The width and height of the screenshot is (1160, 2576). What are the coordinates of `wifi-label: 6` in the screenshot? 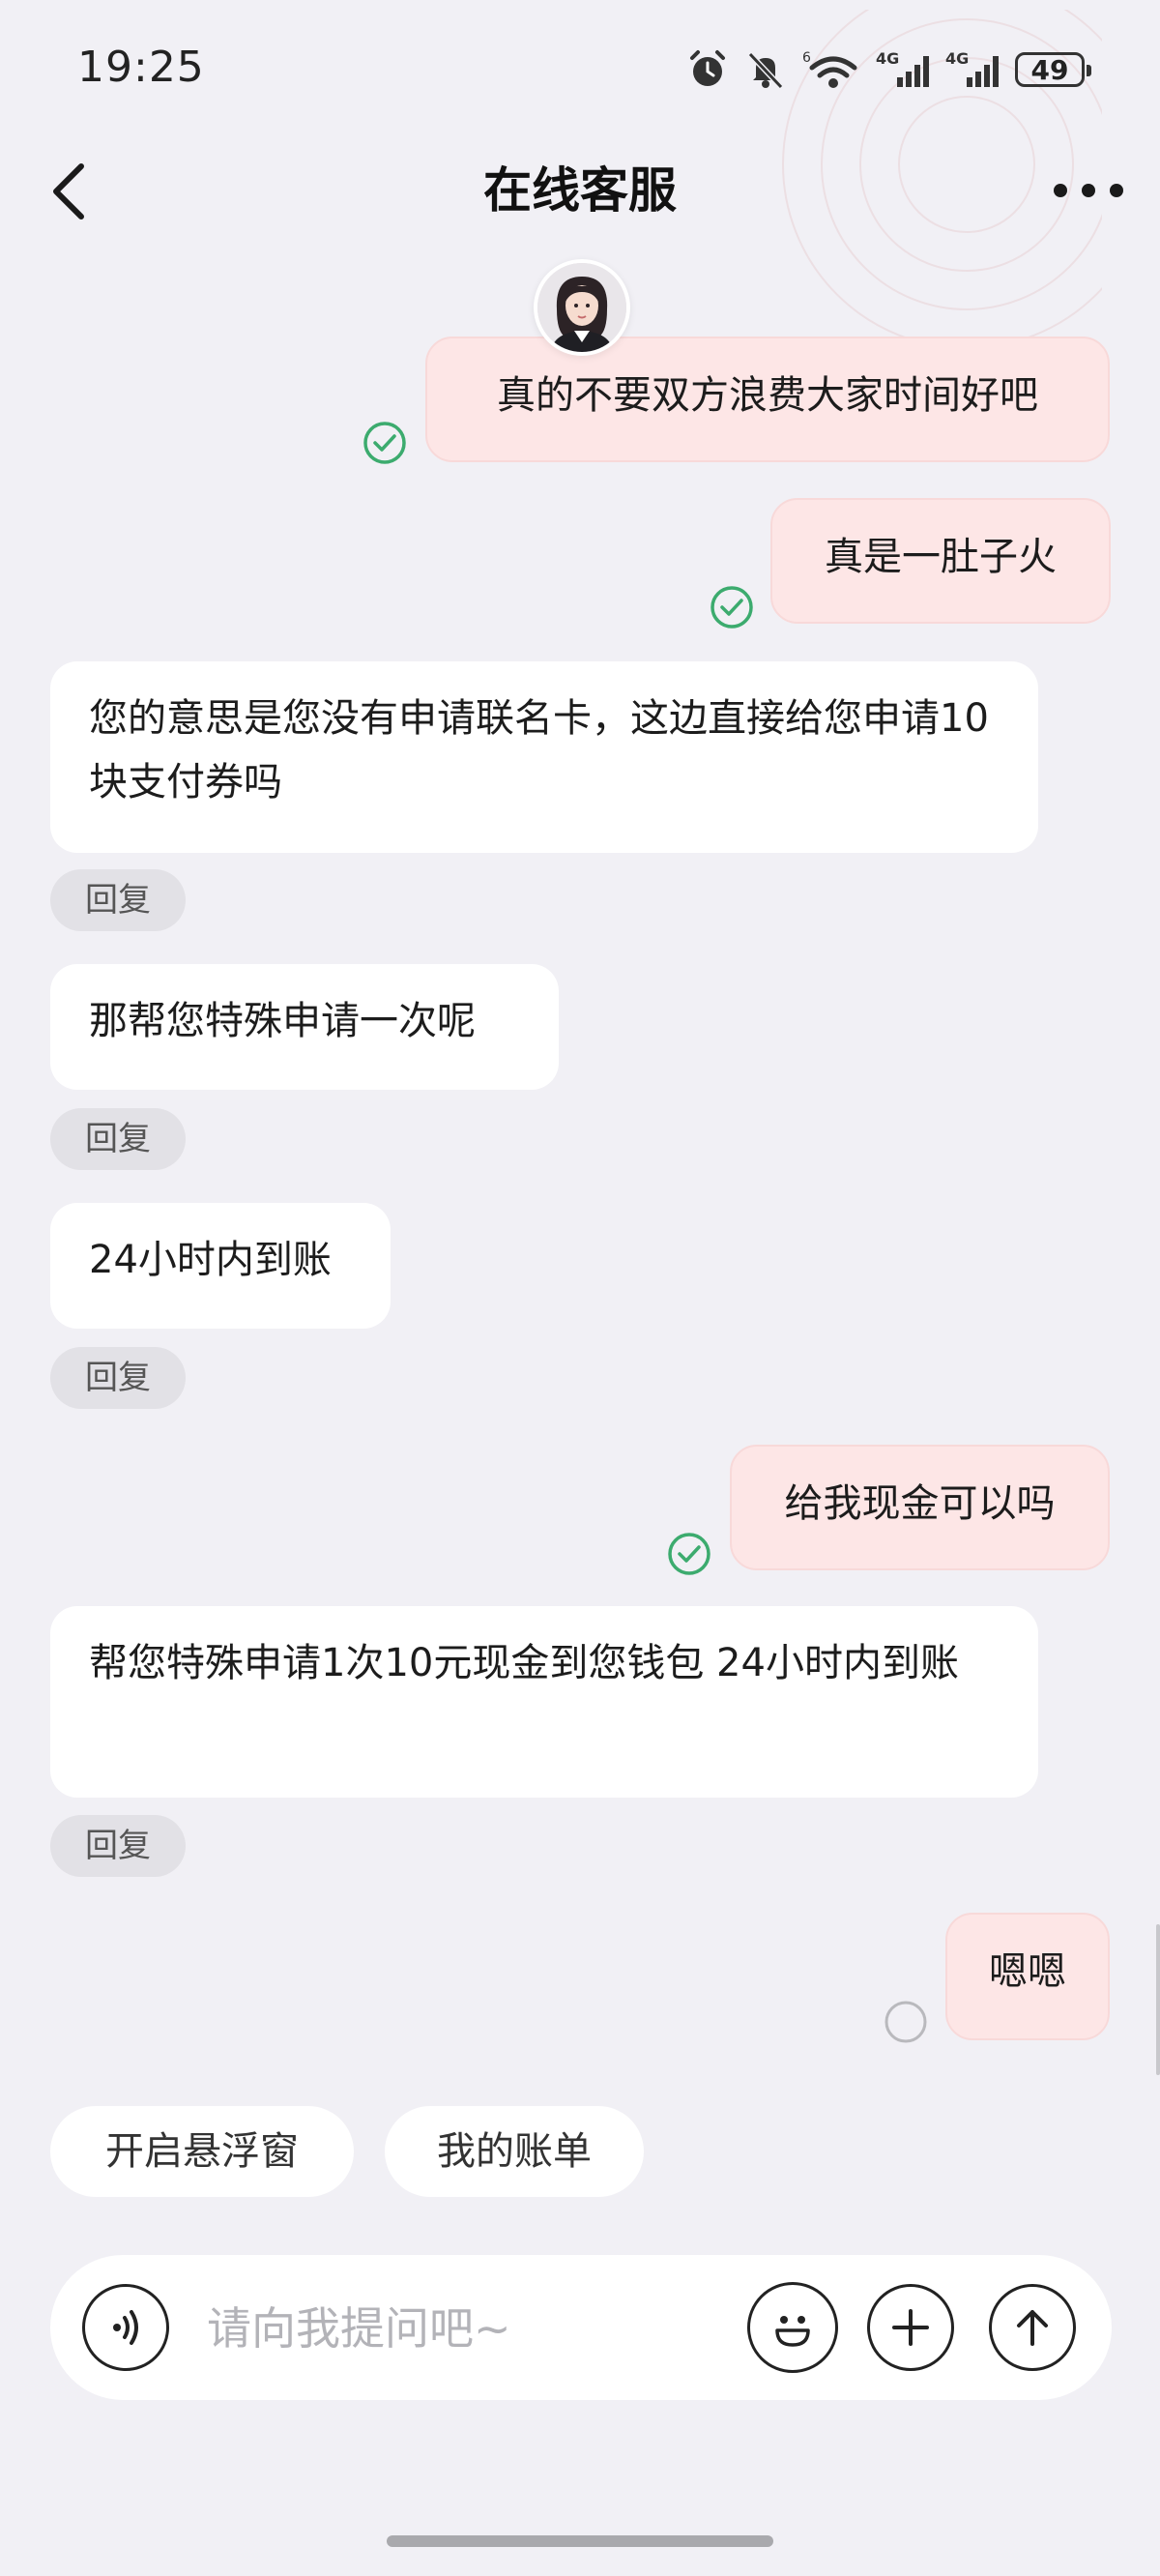 It's located at (807, 58).